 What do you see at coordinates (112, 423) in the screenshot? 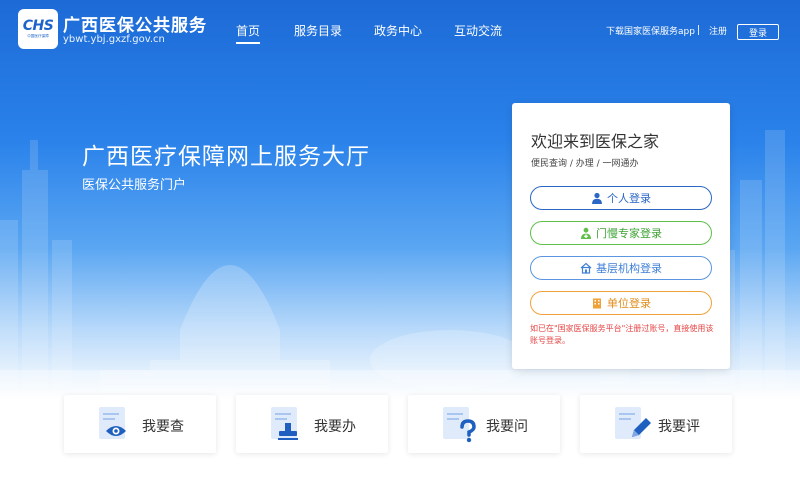
I see `eye-icon` at bounding box center [112, 423].